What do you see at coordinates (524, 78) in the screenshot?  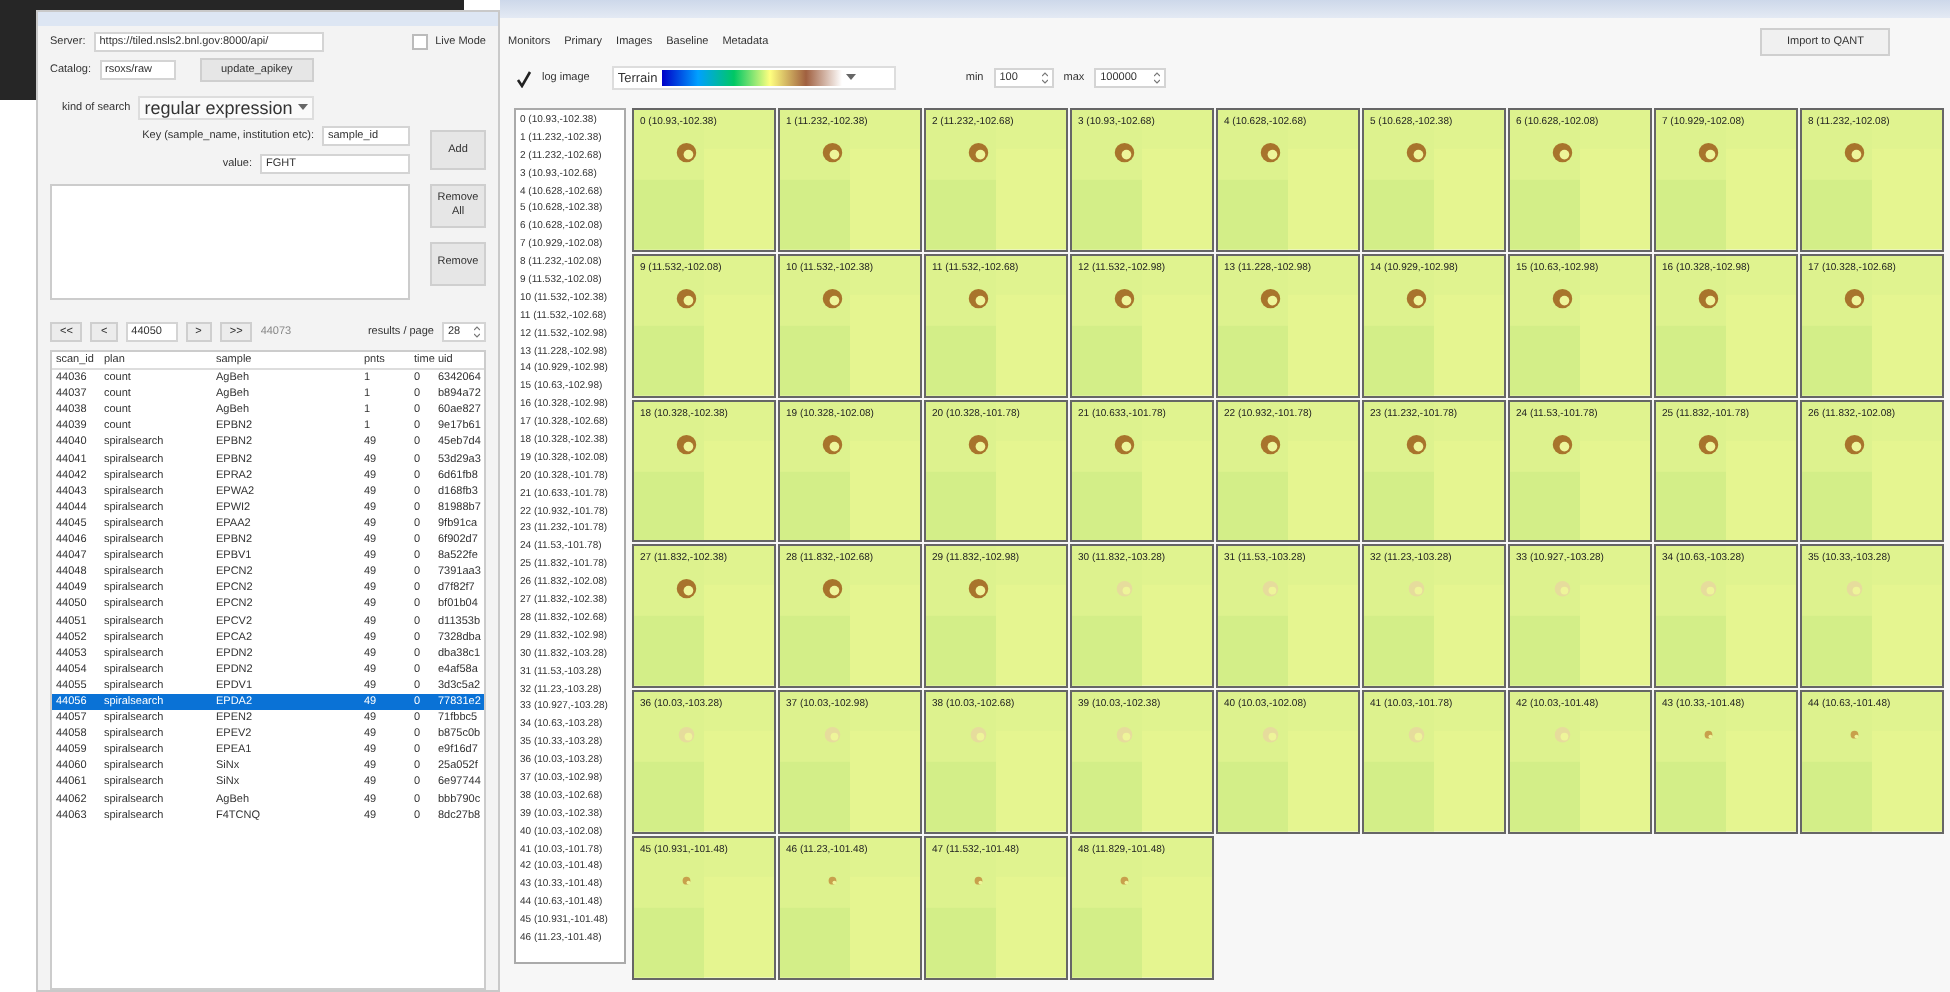 I see `log-image-checkbox` at bounding box center [524, 78].